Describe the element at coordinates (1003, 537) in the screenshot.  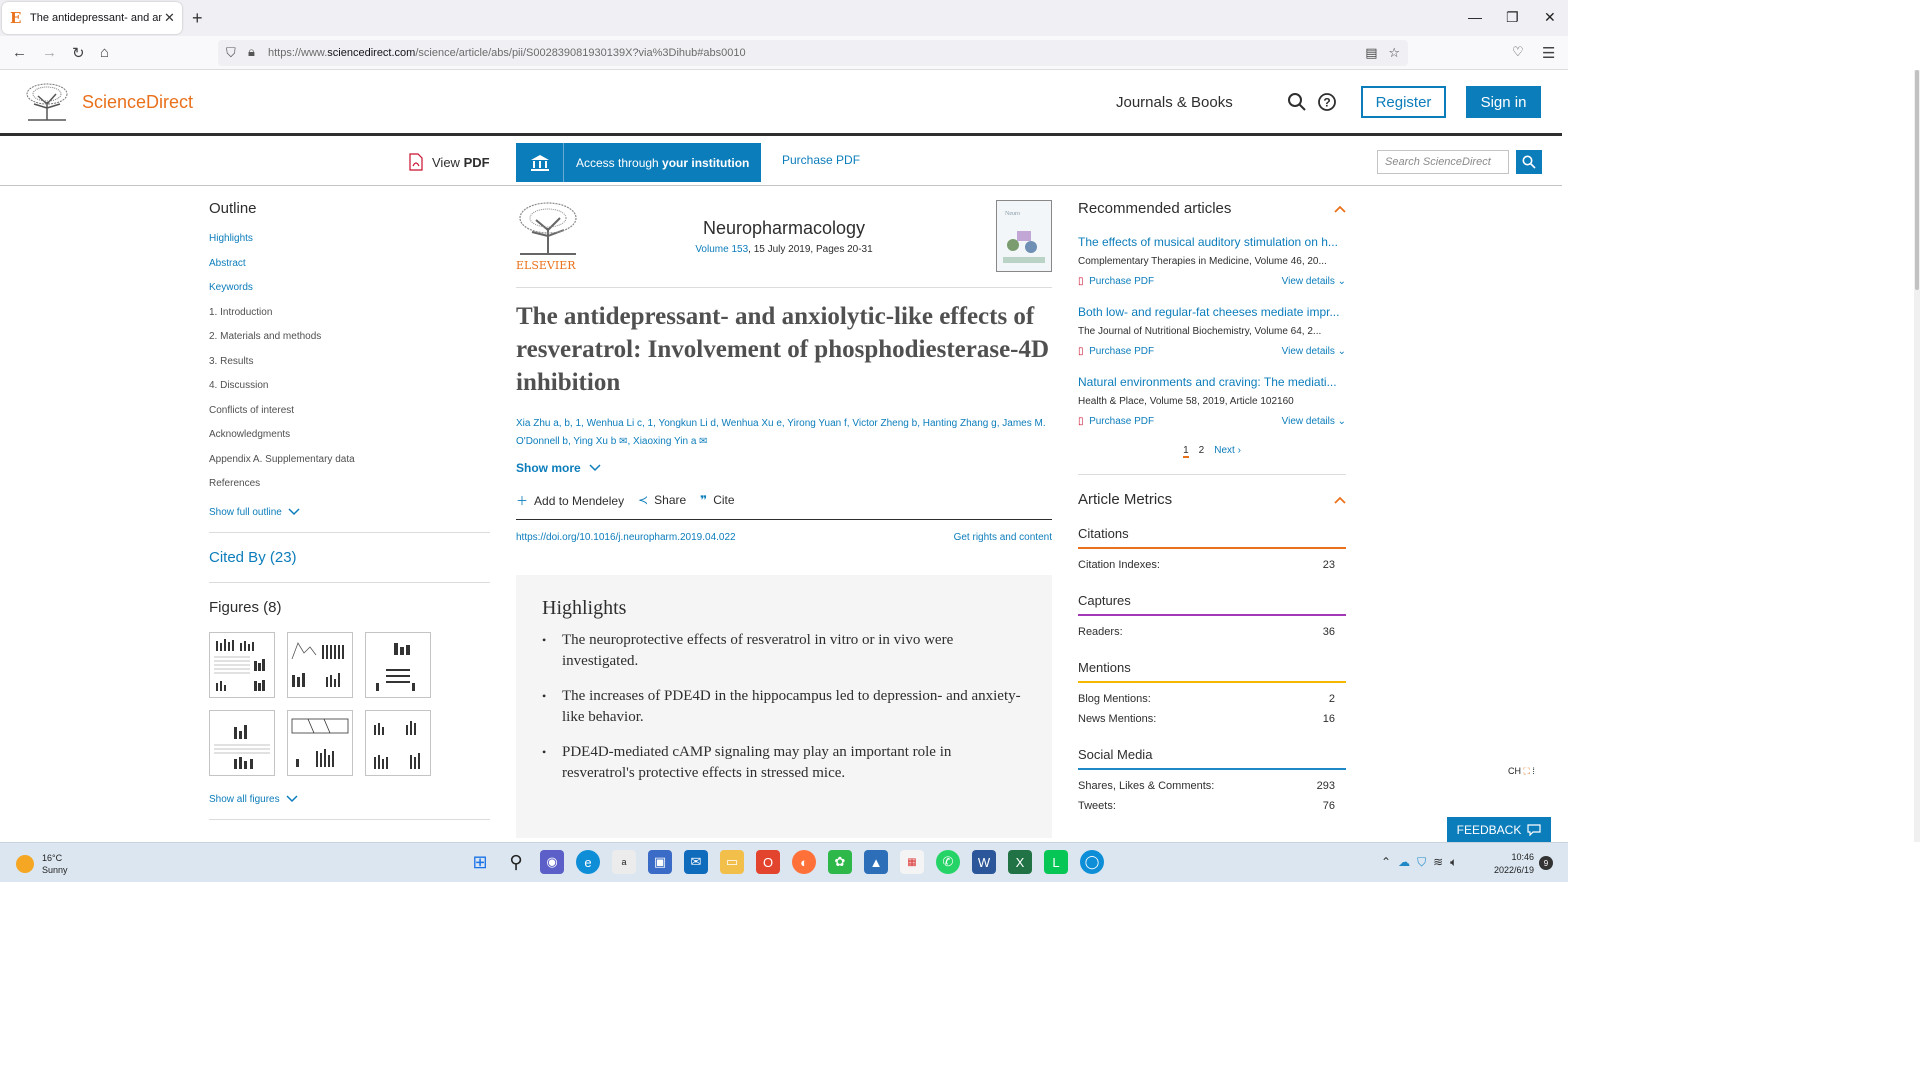
I see `rights-link: Get rights and content` at that location.